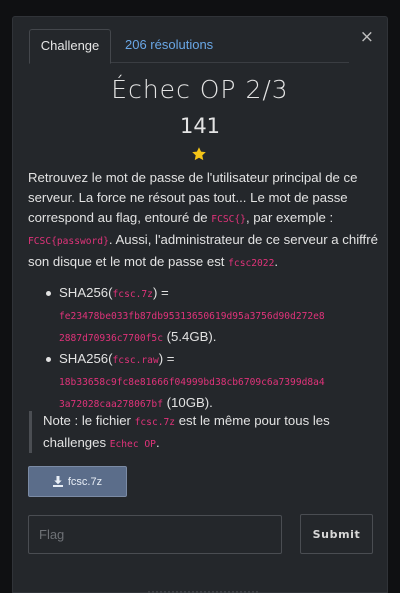 This screenshot has width=400, height=593. I want to click on download-label: fcsc.7z, so click(85, 481).